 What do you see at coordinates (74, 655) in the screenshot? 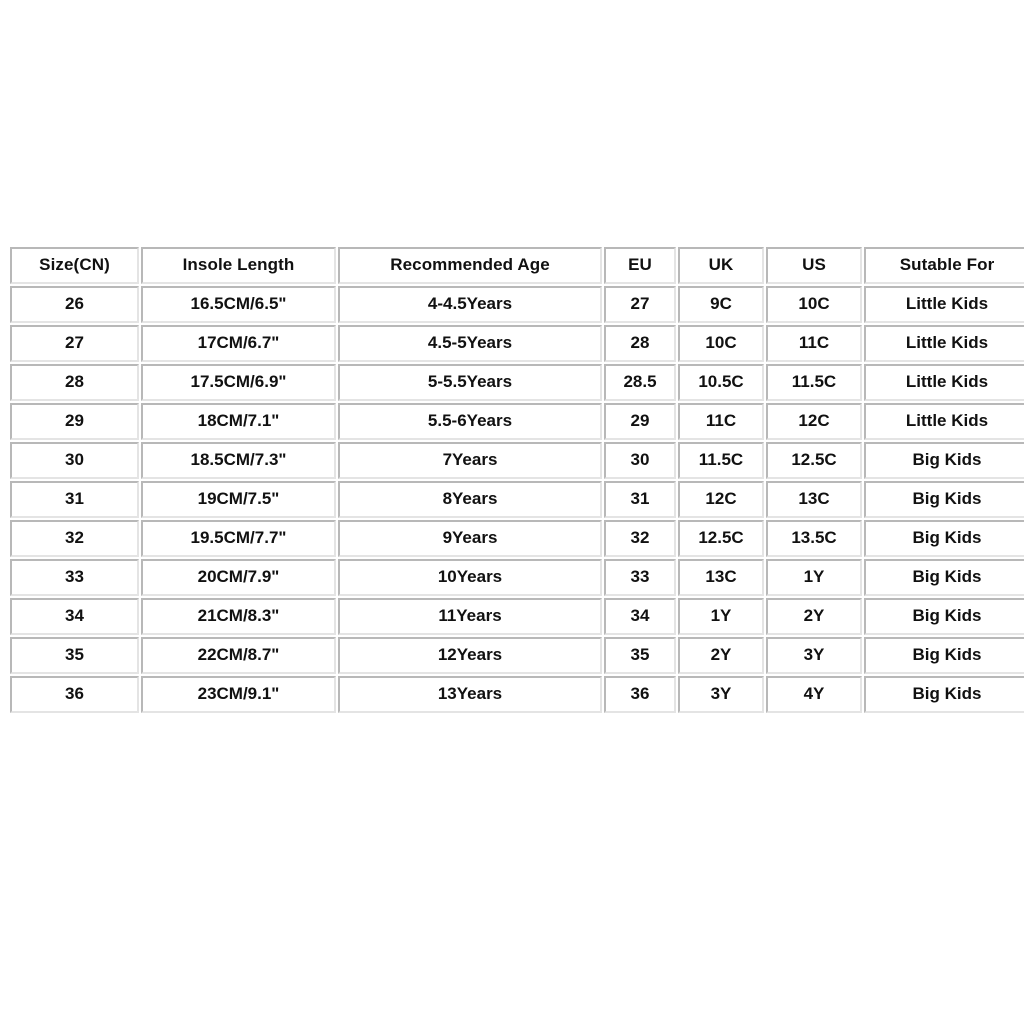
I see `cell-size-cn: 35` at bounding box center [74, 655].